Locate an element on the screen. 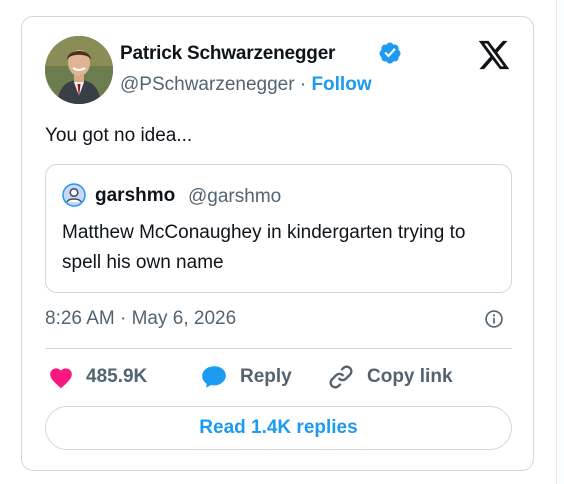 Image resolution: width=564 pixels, height=484 pixels. read-replies-button: Read 1.4K replies is located at coordinates (278, 428).